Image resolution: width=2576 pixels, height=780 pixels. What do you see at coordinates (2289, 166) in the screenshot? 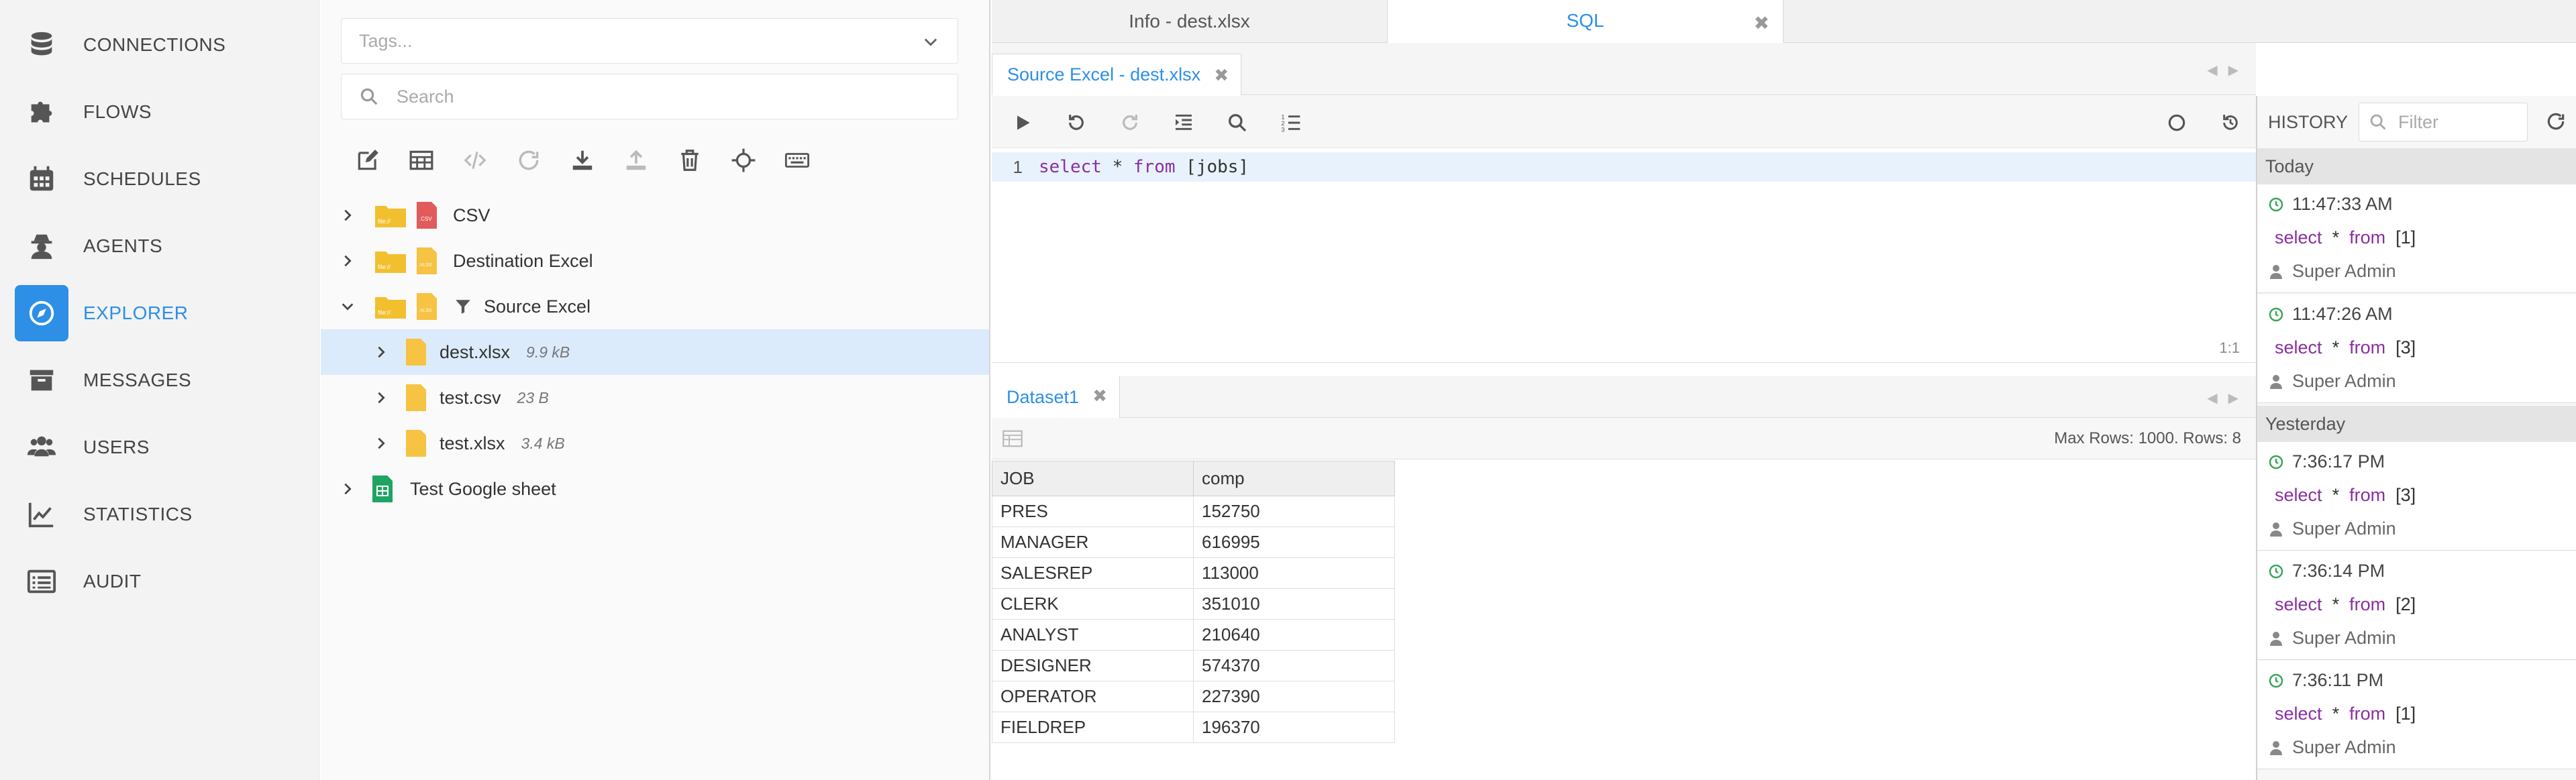
I see `group-label: Today` at bounding box center [2289, 166].